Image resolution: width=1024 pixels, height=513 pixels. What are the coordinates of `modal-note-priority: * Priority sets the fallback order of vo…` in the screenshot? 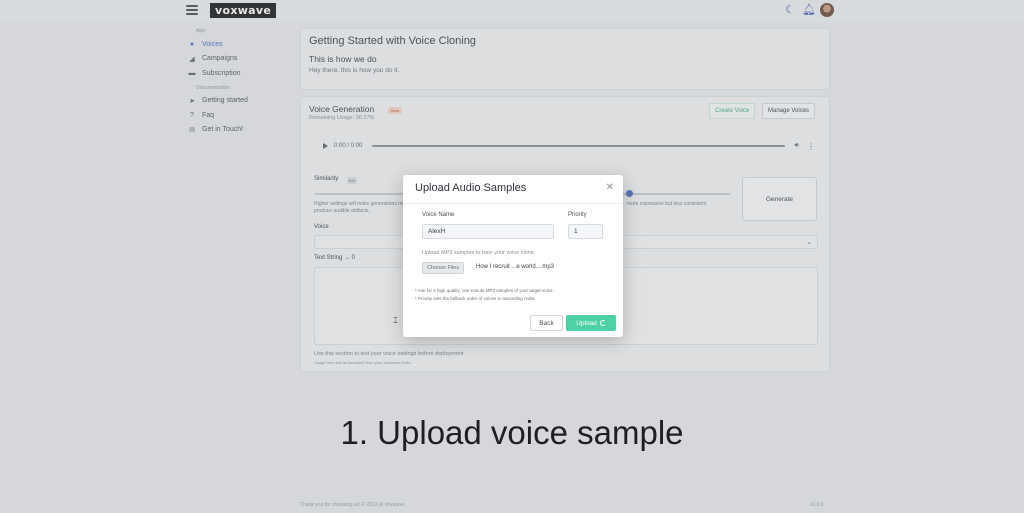 It's located at (475, 298).